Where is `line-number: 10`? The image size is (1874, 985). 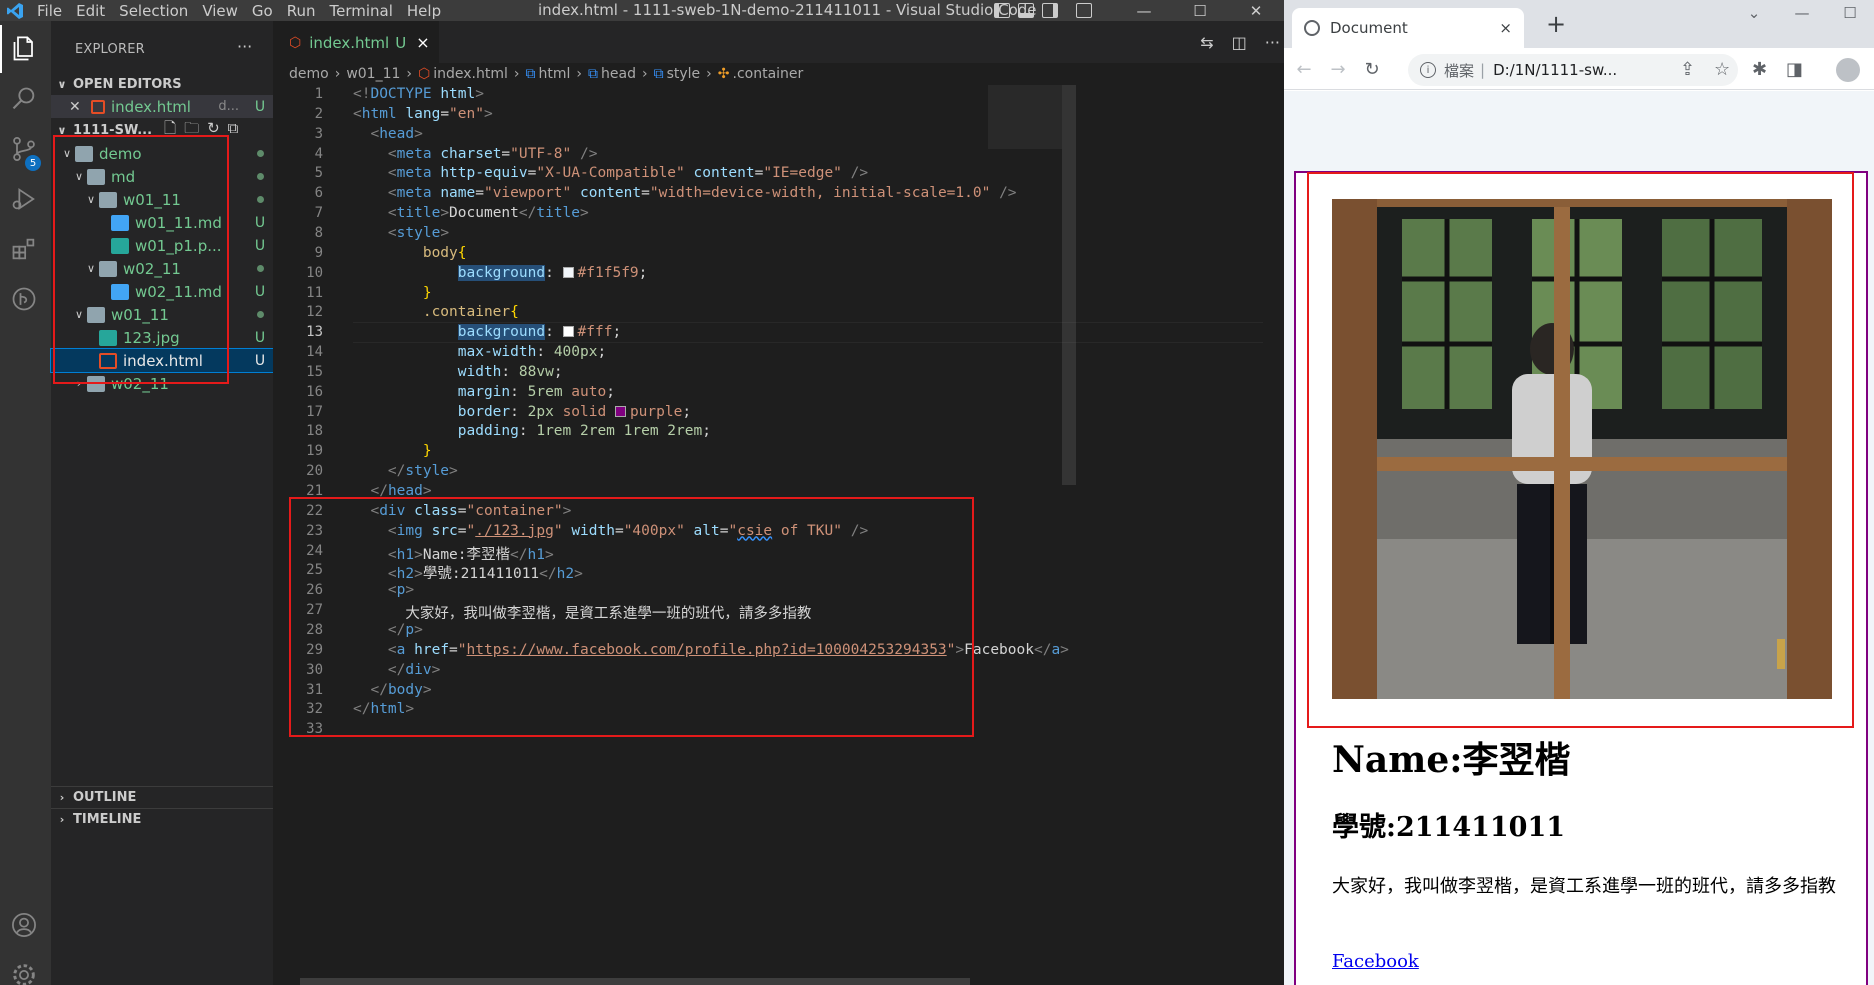 line-number: 10 is located at coordinates (314, 272).